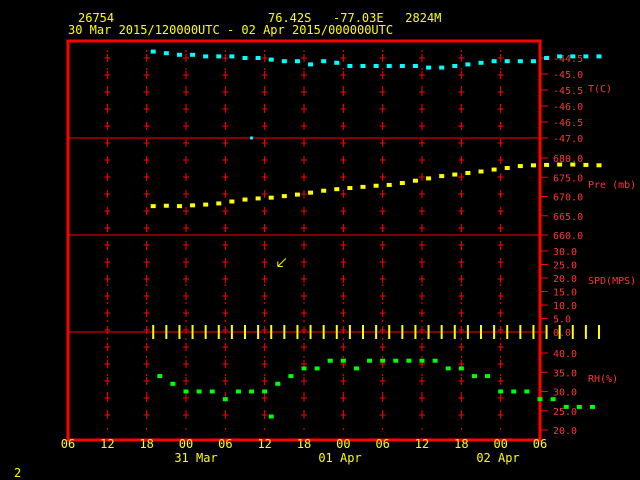 This screenshot has height=480, width=640. I want to click on y-tick-label: -47.0, so click(568, 139).